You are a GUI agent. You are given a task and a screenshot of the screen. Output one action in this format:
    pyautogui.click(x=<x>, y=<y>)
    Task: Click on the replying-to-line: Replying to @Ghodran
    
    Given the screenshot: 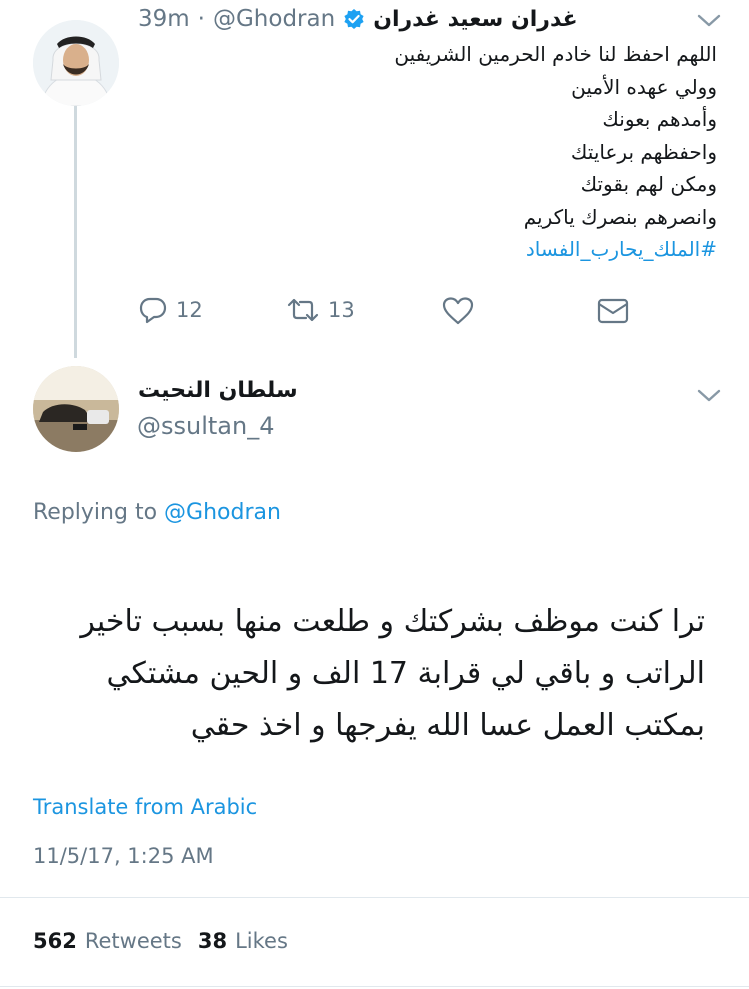 What is the action you would take?
    pyautogui.click(x=157, y=512)
    